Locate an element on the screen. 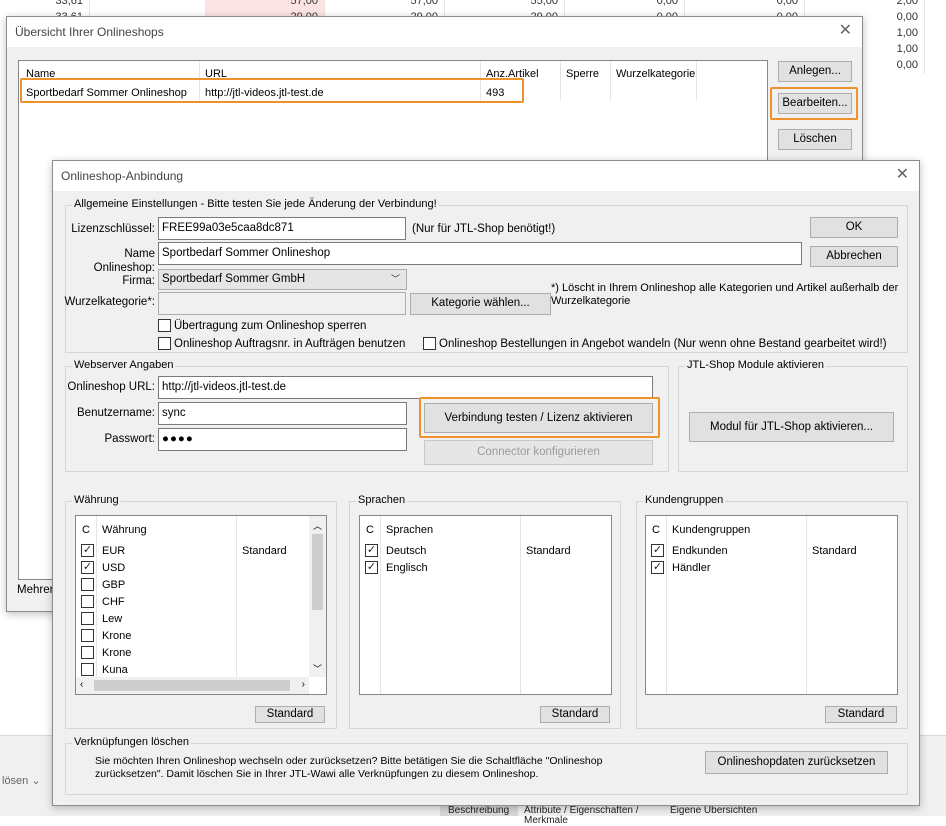 This screenshot has height=826, width=946. webserver-legend: Webserver Angaben is located at coordinates (124, 365).